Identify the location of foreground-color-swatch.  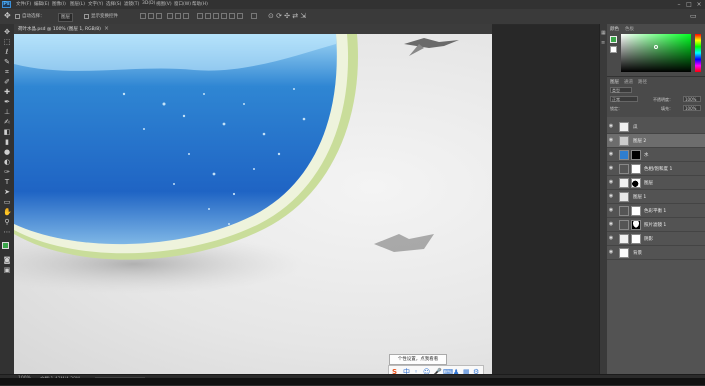
(5, 245).